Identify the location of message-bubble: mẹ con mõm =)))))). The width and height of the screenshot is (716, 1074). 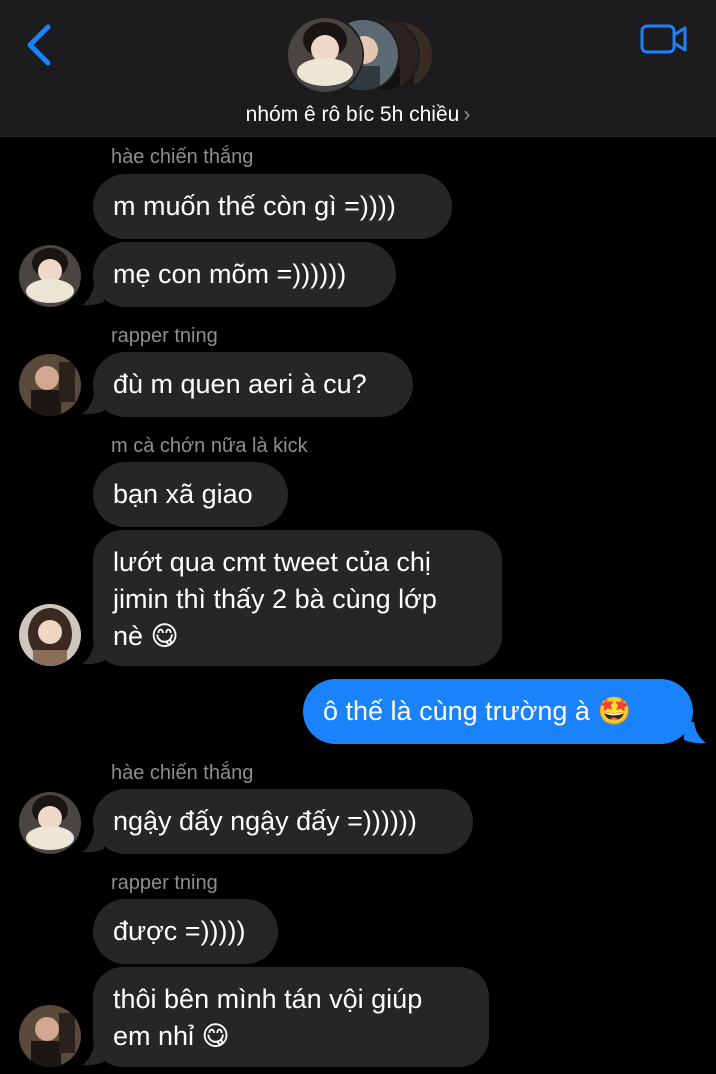
(244, 274).